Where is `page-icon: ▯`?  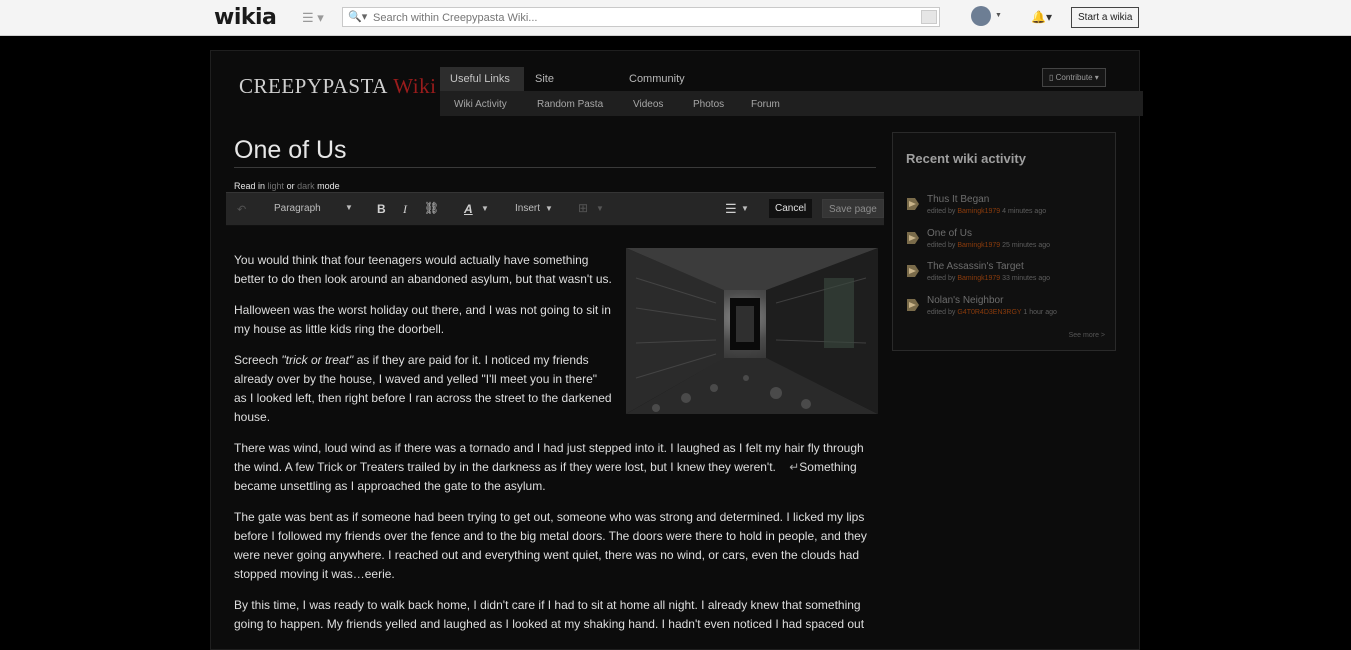 page-icon: ▯ is located at coordinates (1051, 77).